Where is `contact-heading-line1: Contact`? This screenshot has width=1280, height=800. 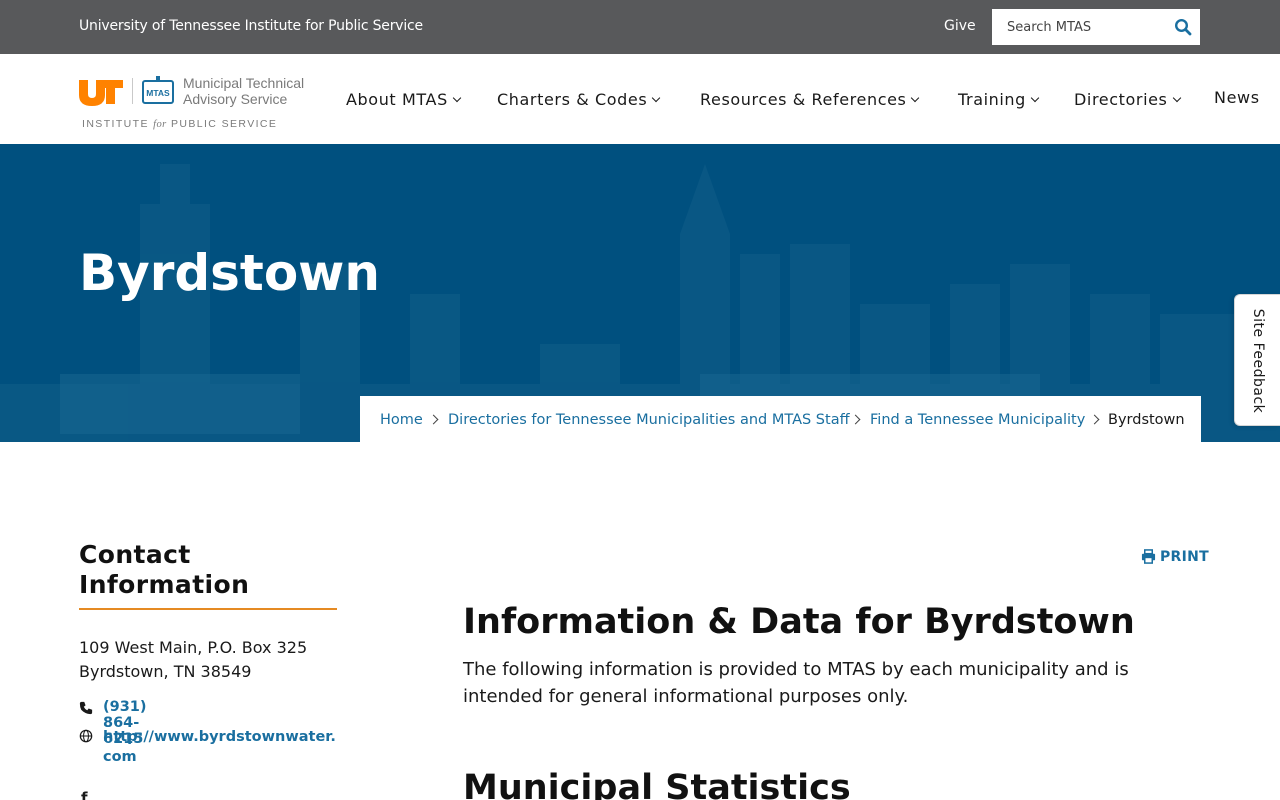 contact-heading-line1: Contact is located at coordinates (135, 554).